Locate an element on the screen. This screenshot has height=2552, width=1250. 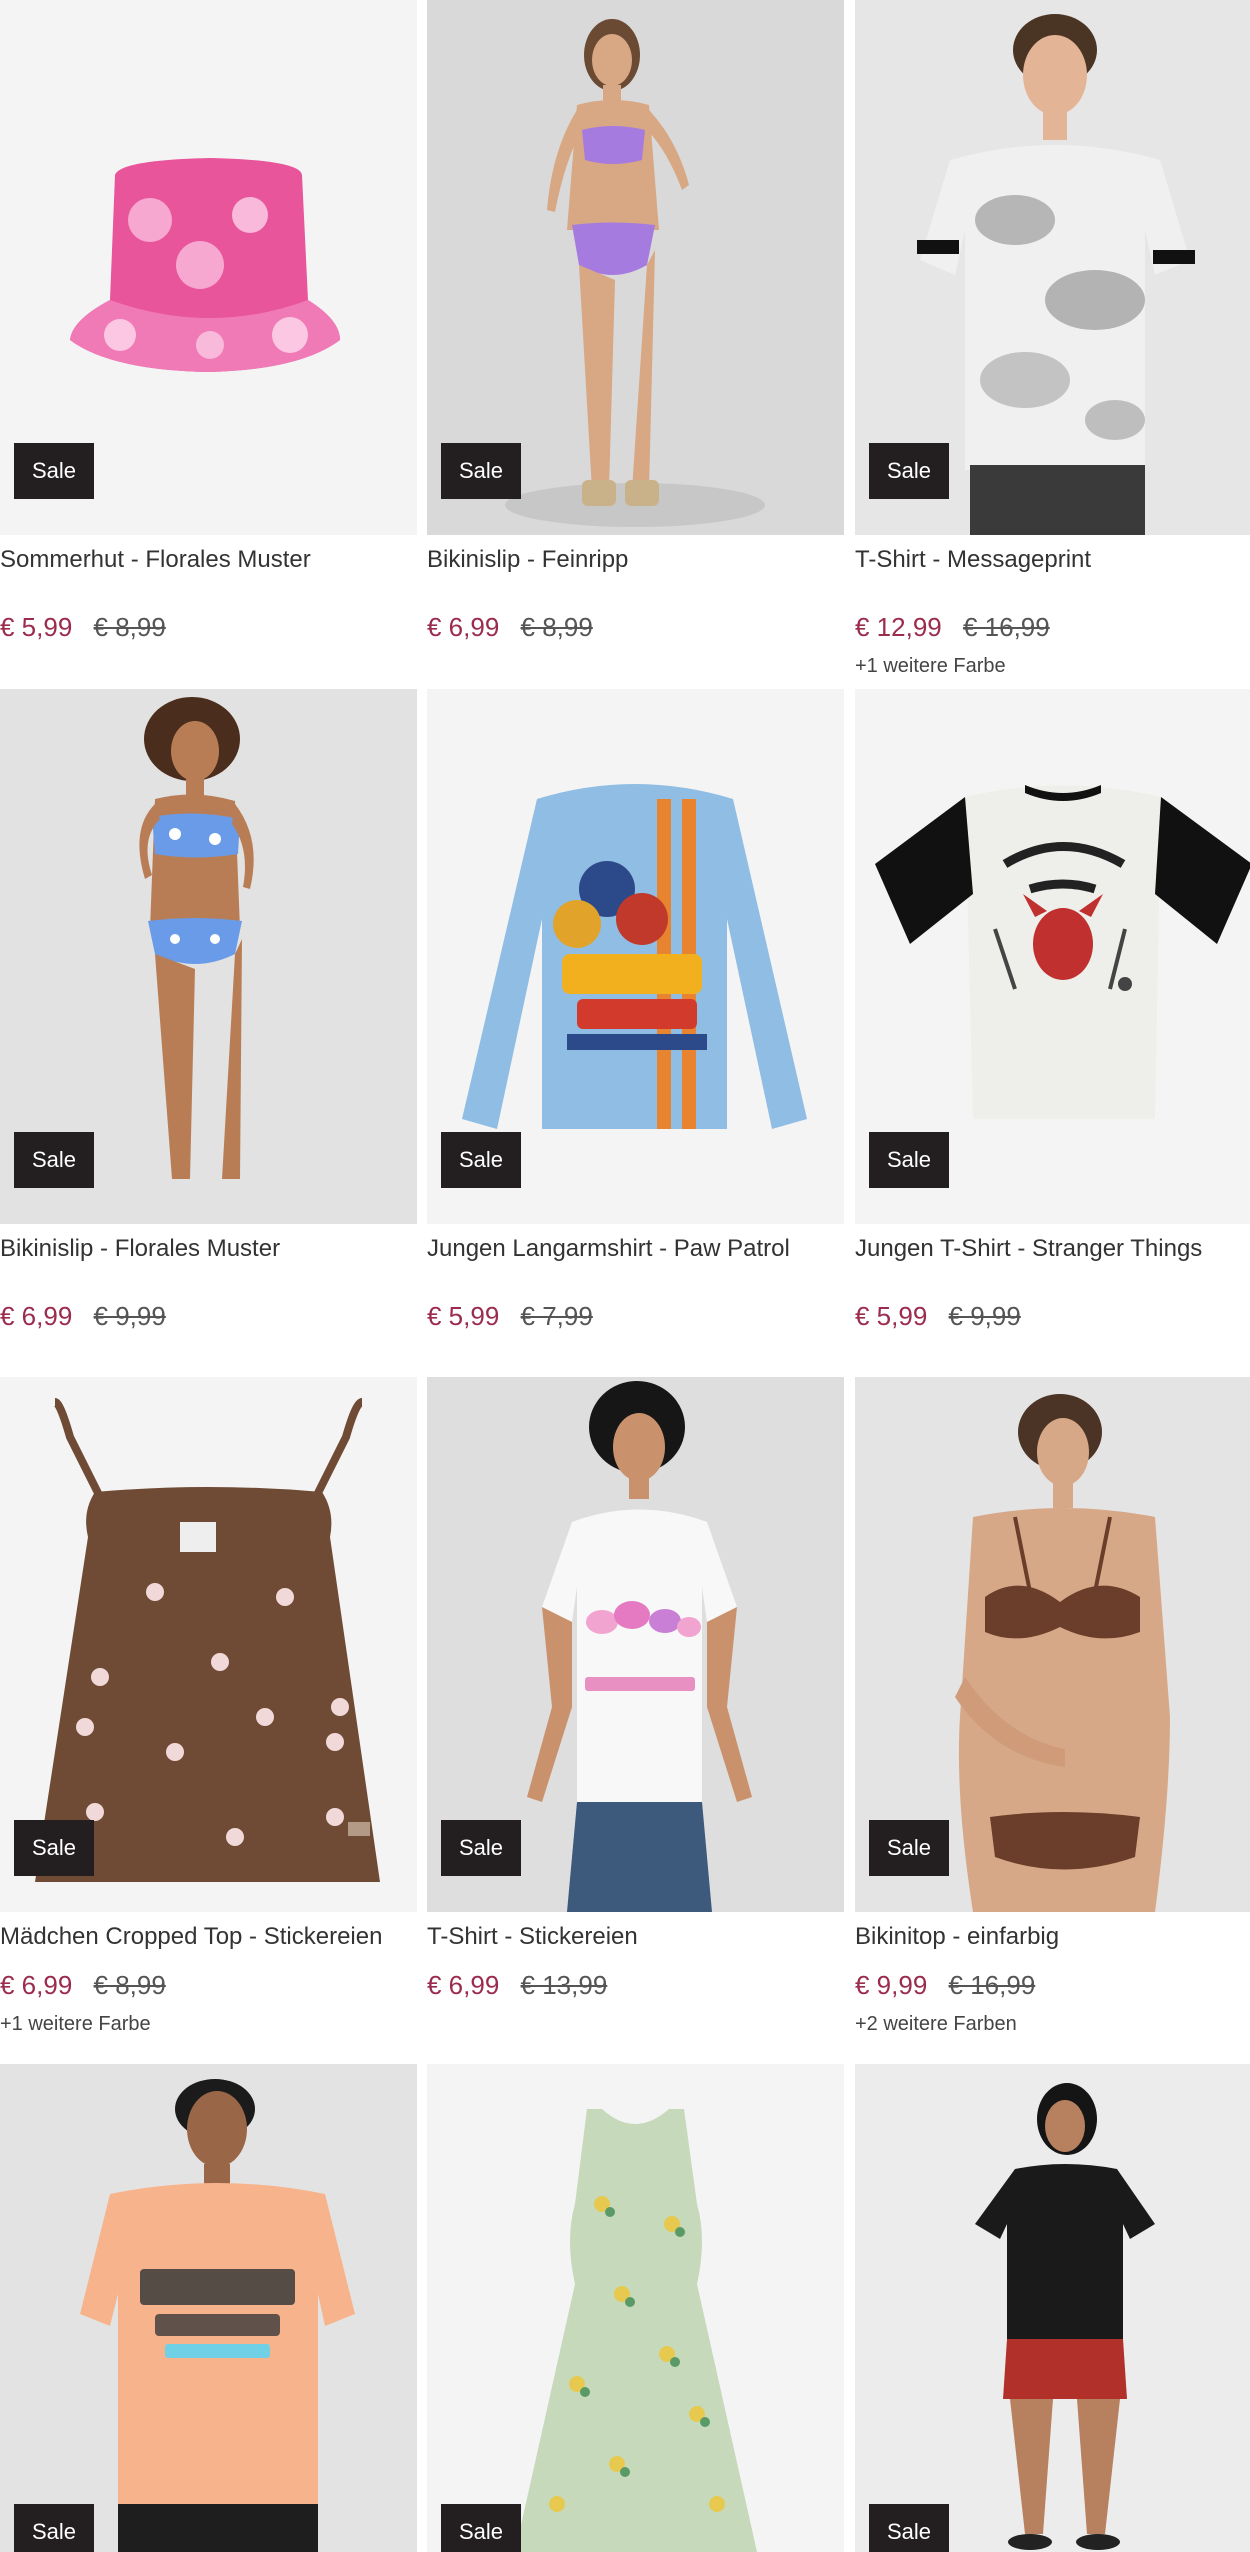
product-name: Jungen T-Shirt - Stranger Things is located at coordinates (1052, 1248).